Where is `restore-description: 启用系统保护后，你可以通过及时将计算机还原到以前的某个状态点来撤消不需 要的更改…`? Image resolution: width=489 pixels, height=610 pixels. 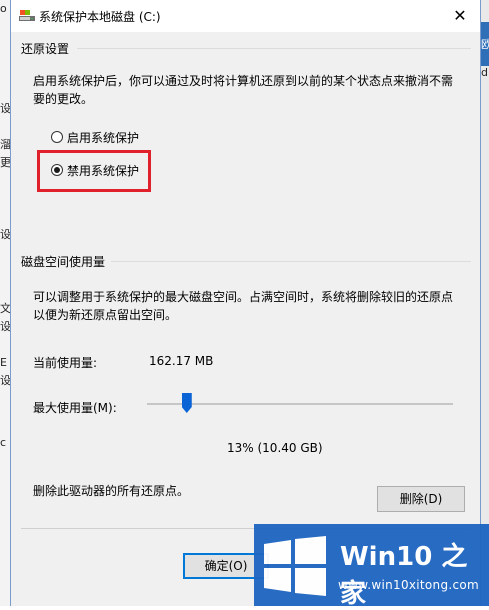 restore-description: 启用系统保护后，你可以通过及时将计算机还原到以前的某个状态点来撤消不需 要的更改… is located at coordinates (243, 90).